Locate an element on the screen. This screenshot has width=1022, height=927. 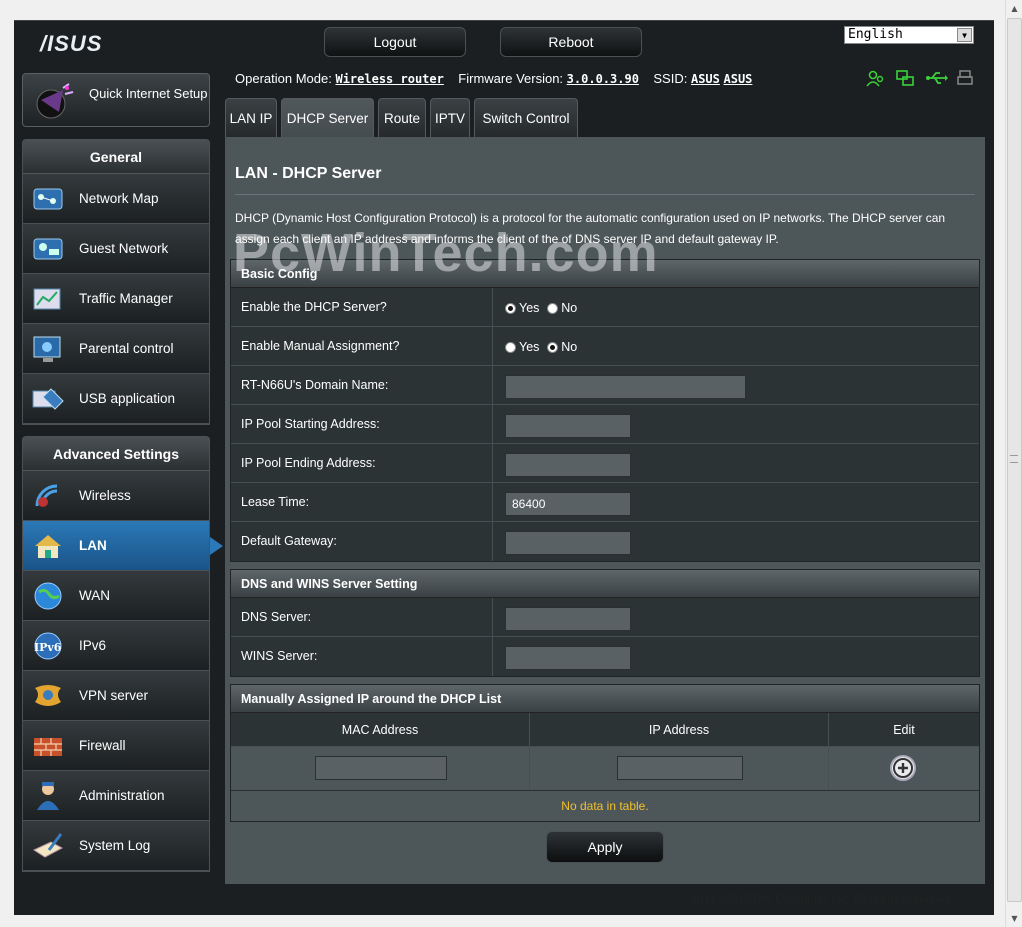
usb-icon is located at coordinates (937, 78).